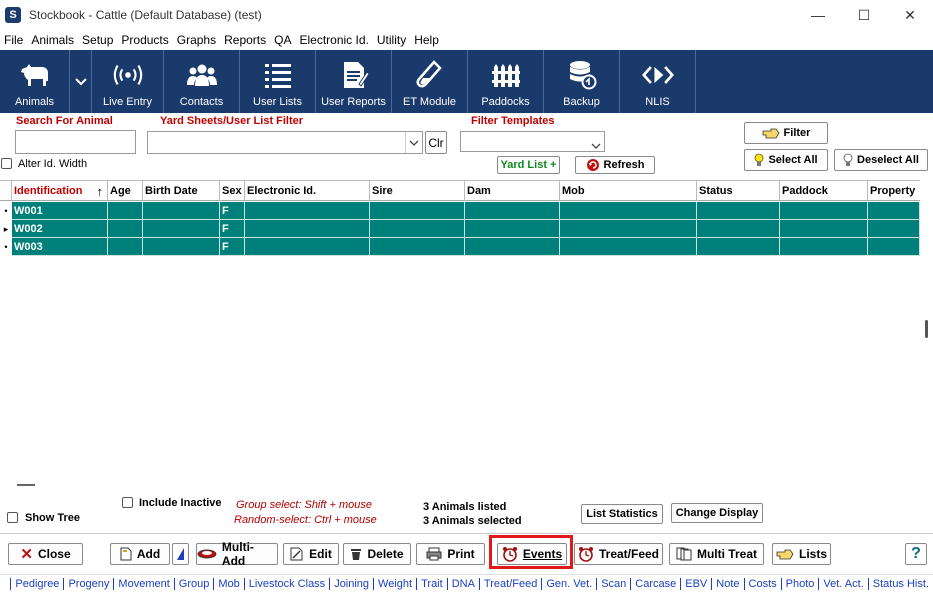  I want to click on vertical-scrollbar-thumb, so click(926, 329).